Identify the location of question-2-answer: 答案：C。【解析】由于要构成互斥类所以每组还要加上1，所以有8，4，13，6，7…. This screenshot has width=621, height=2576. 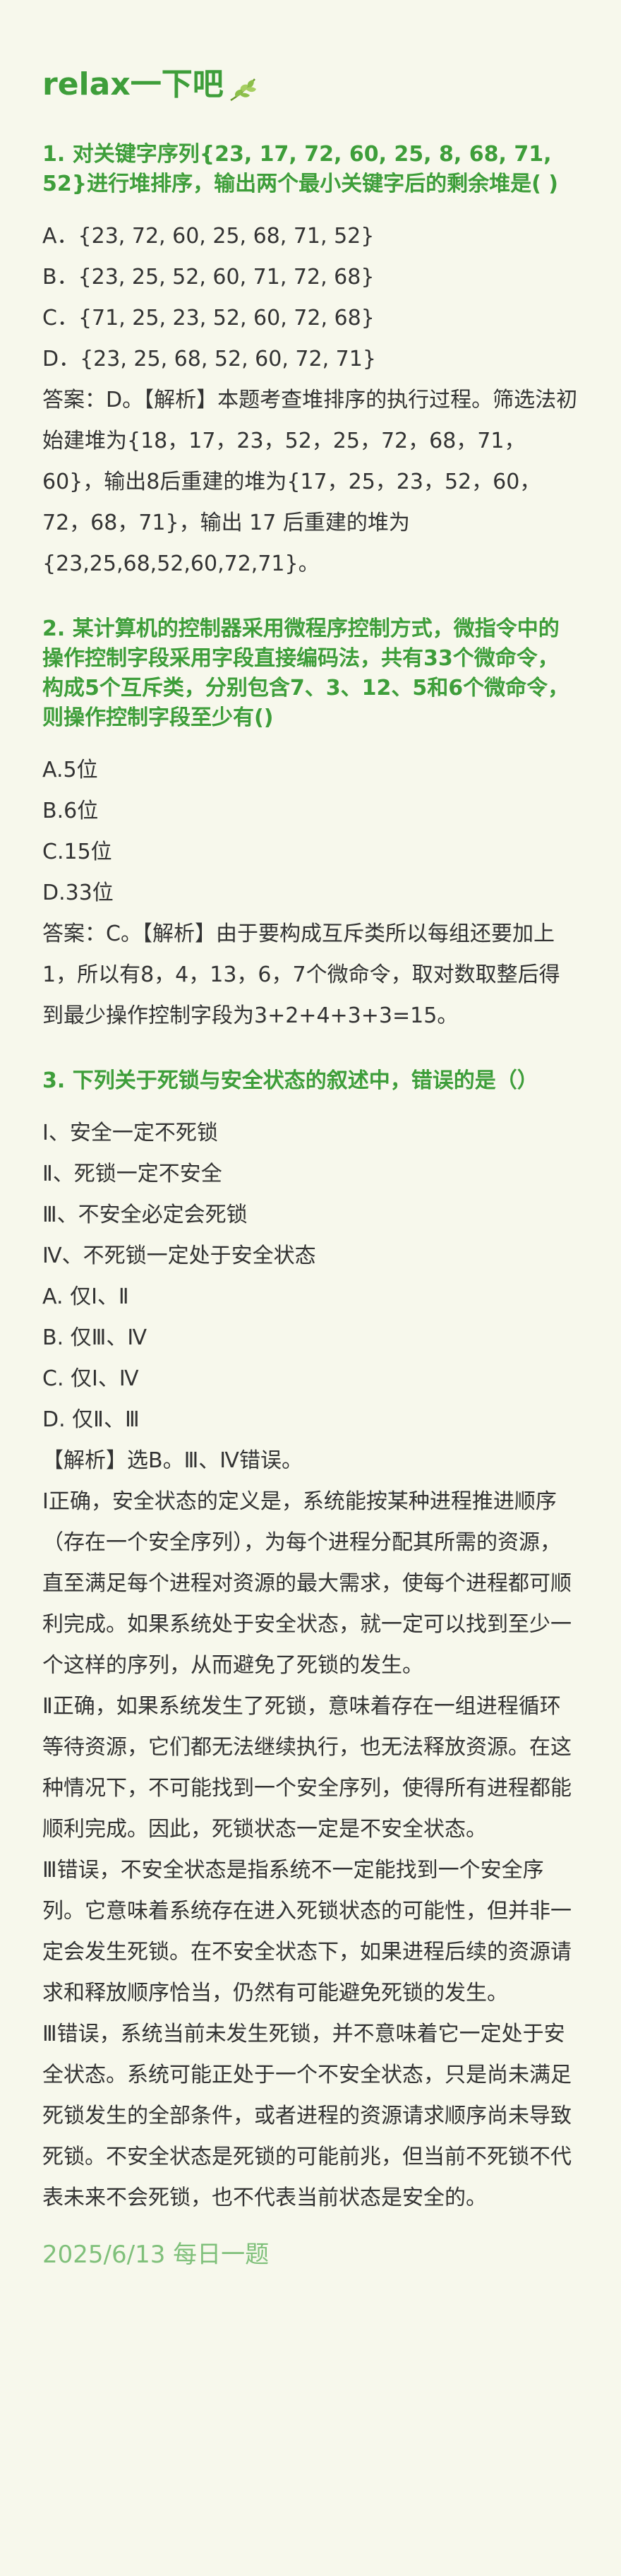
(301, 975).